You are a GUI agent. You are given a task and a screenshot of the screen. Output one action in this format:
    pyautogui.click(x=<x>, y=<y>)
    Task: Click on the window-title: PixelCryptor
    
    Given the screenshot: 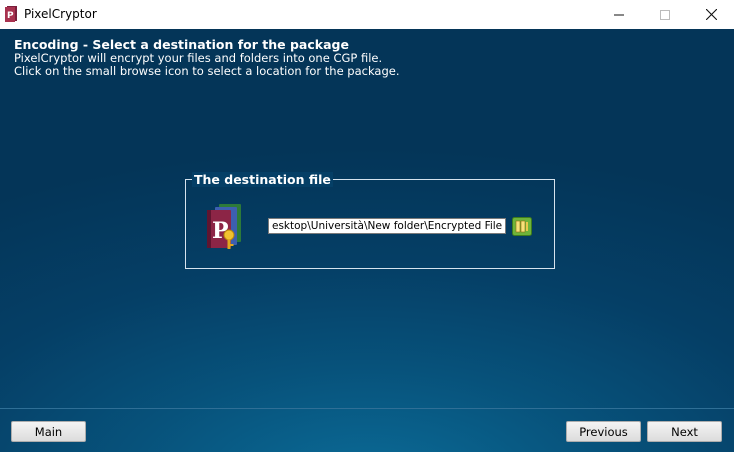 What is the action you would take?
    pyautogui.click(x=60, y=14)
    